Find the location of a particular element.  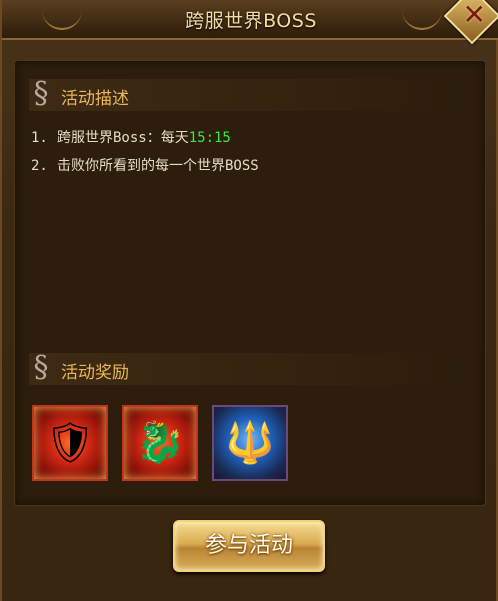

window-title: 跨服世界BOSS is located at coordinates (251, 21).